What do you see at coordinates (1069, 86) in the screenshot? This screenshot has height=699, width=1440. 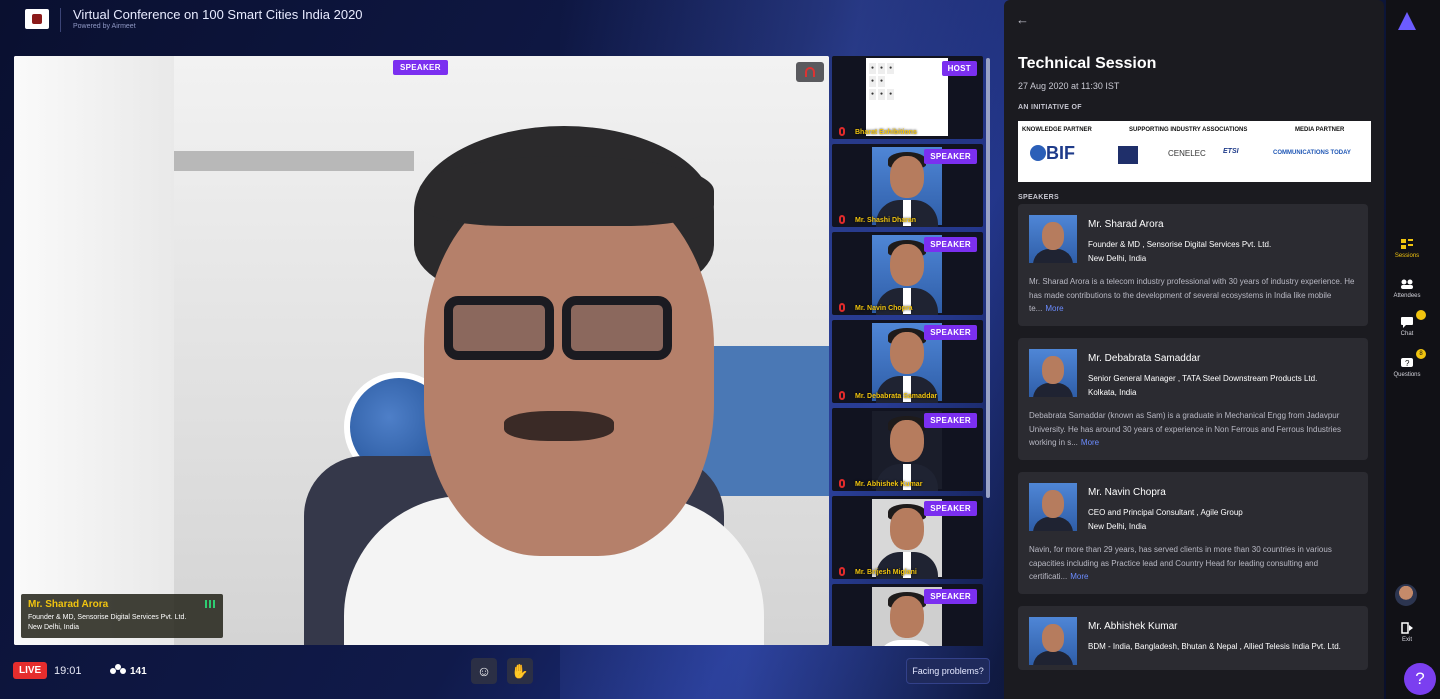 I see `session-date: 27 Aug 2020 at 11:30 IST` at bounding box center [1069, 86].